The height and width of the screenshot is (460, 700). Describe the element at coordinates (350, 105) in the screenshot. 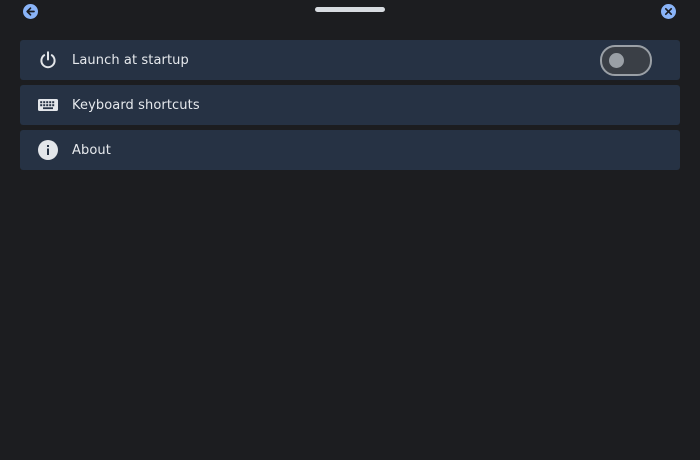

I see `settings-item-keyboard-shortcuts: Keyboard shortcuts` at that location.